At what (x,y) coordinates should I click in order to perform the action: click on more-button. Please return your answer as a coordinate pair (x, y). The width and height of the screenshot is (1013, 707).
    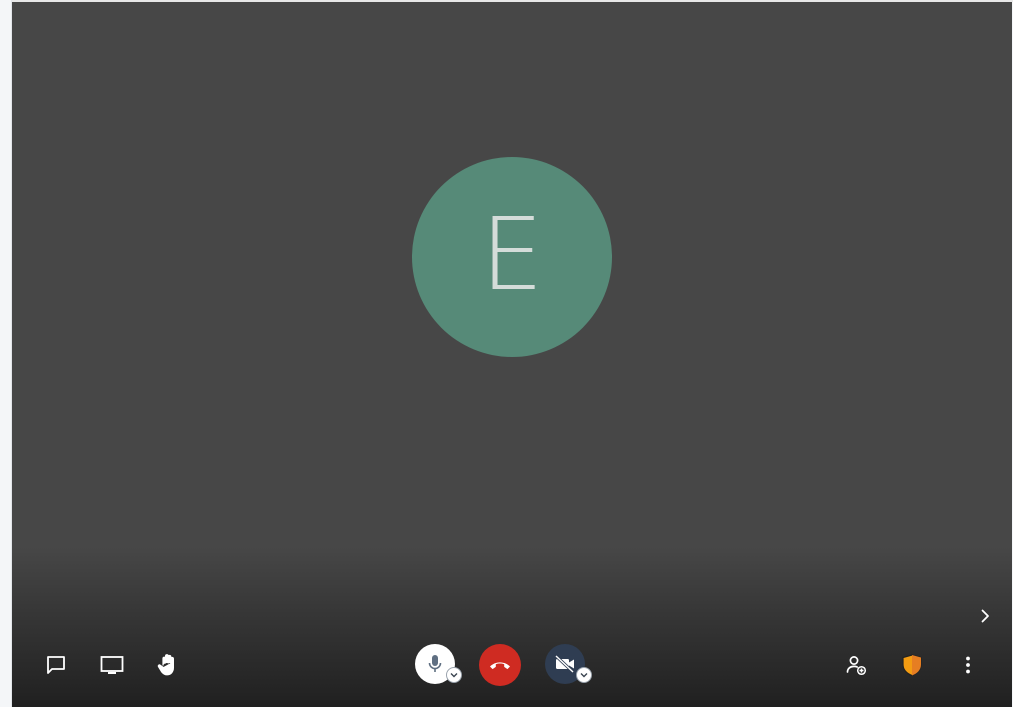
    Looking at the image, I should click on (968, 665).